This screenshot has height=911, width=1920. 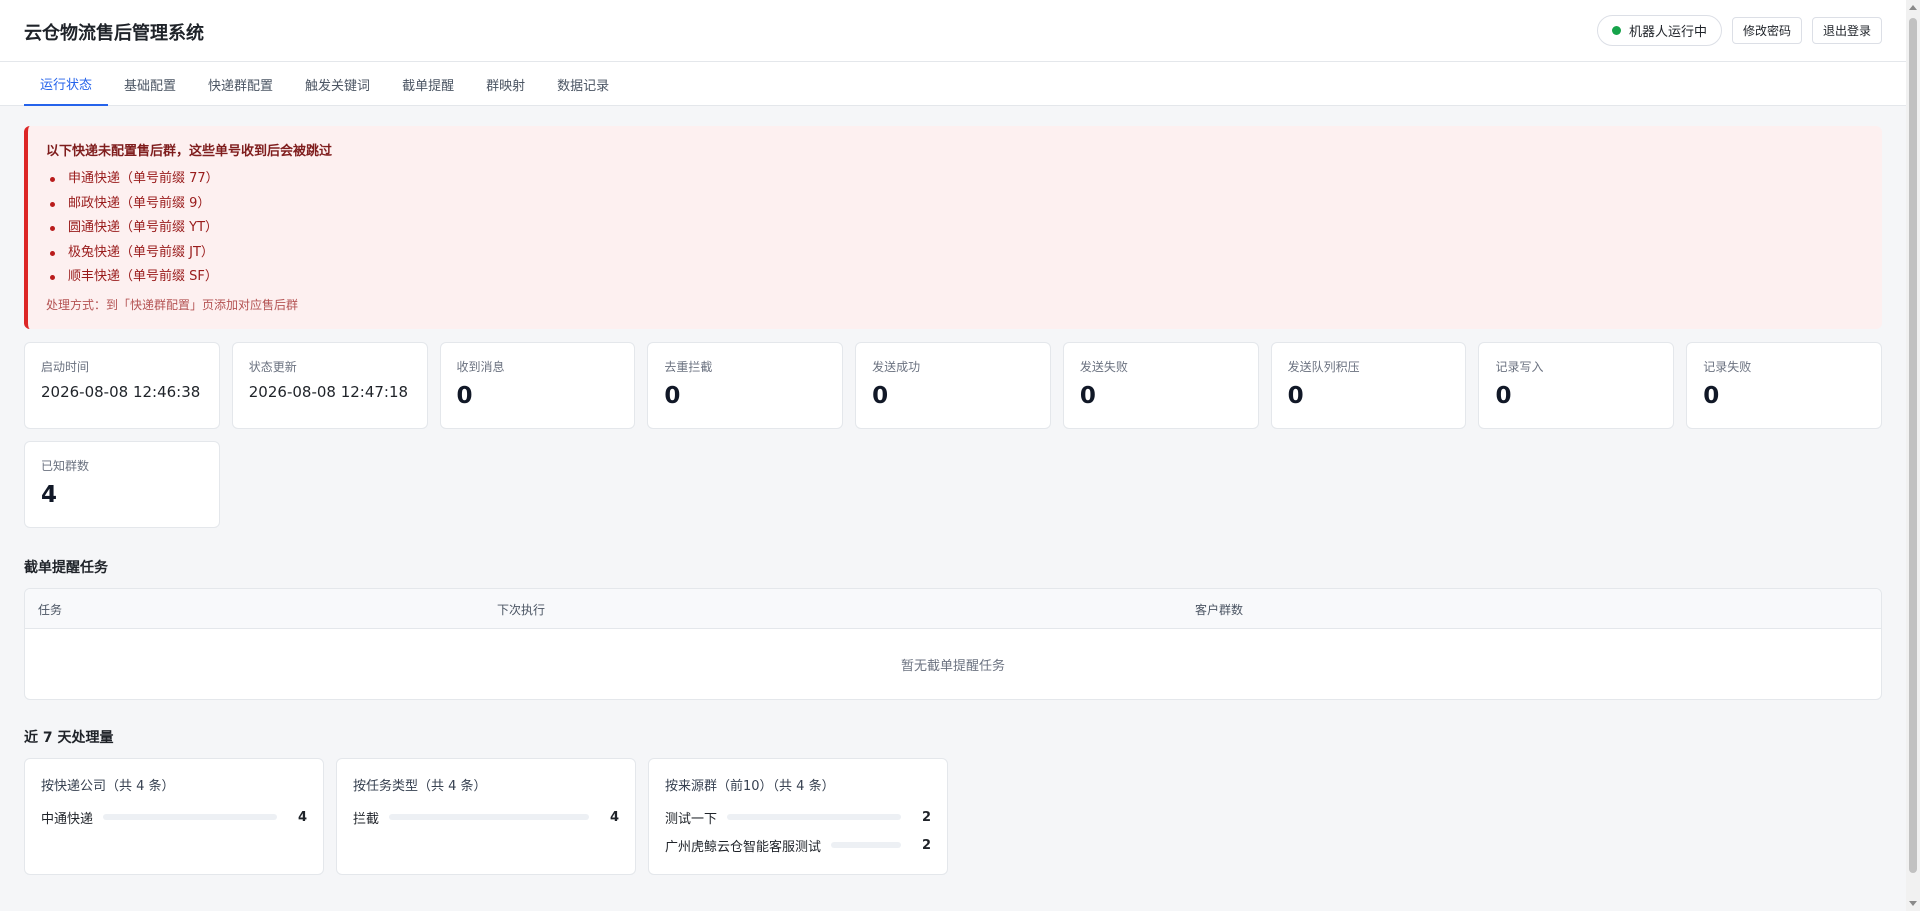 I want to click on stat-card-status-update: 状态更新 2026-08-08 12:47:18, so click(x=329, y=385).